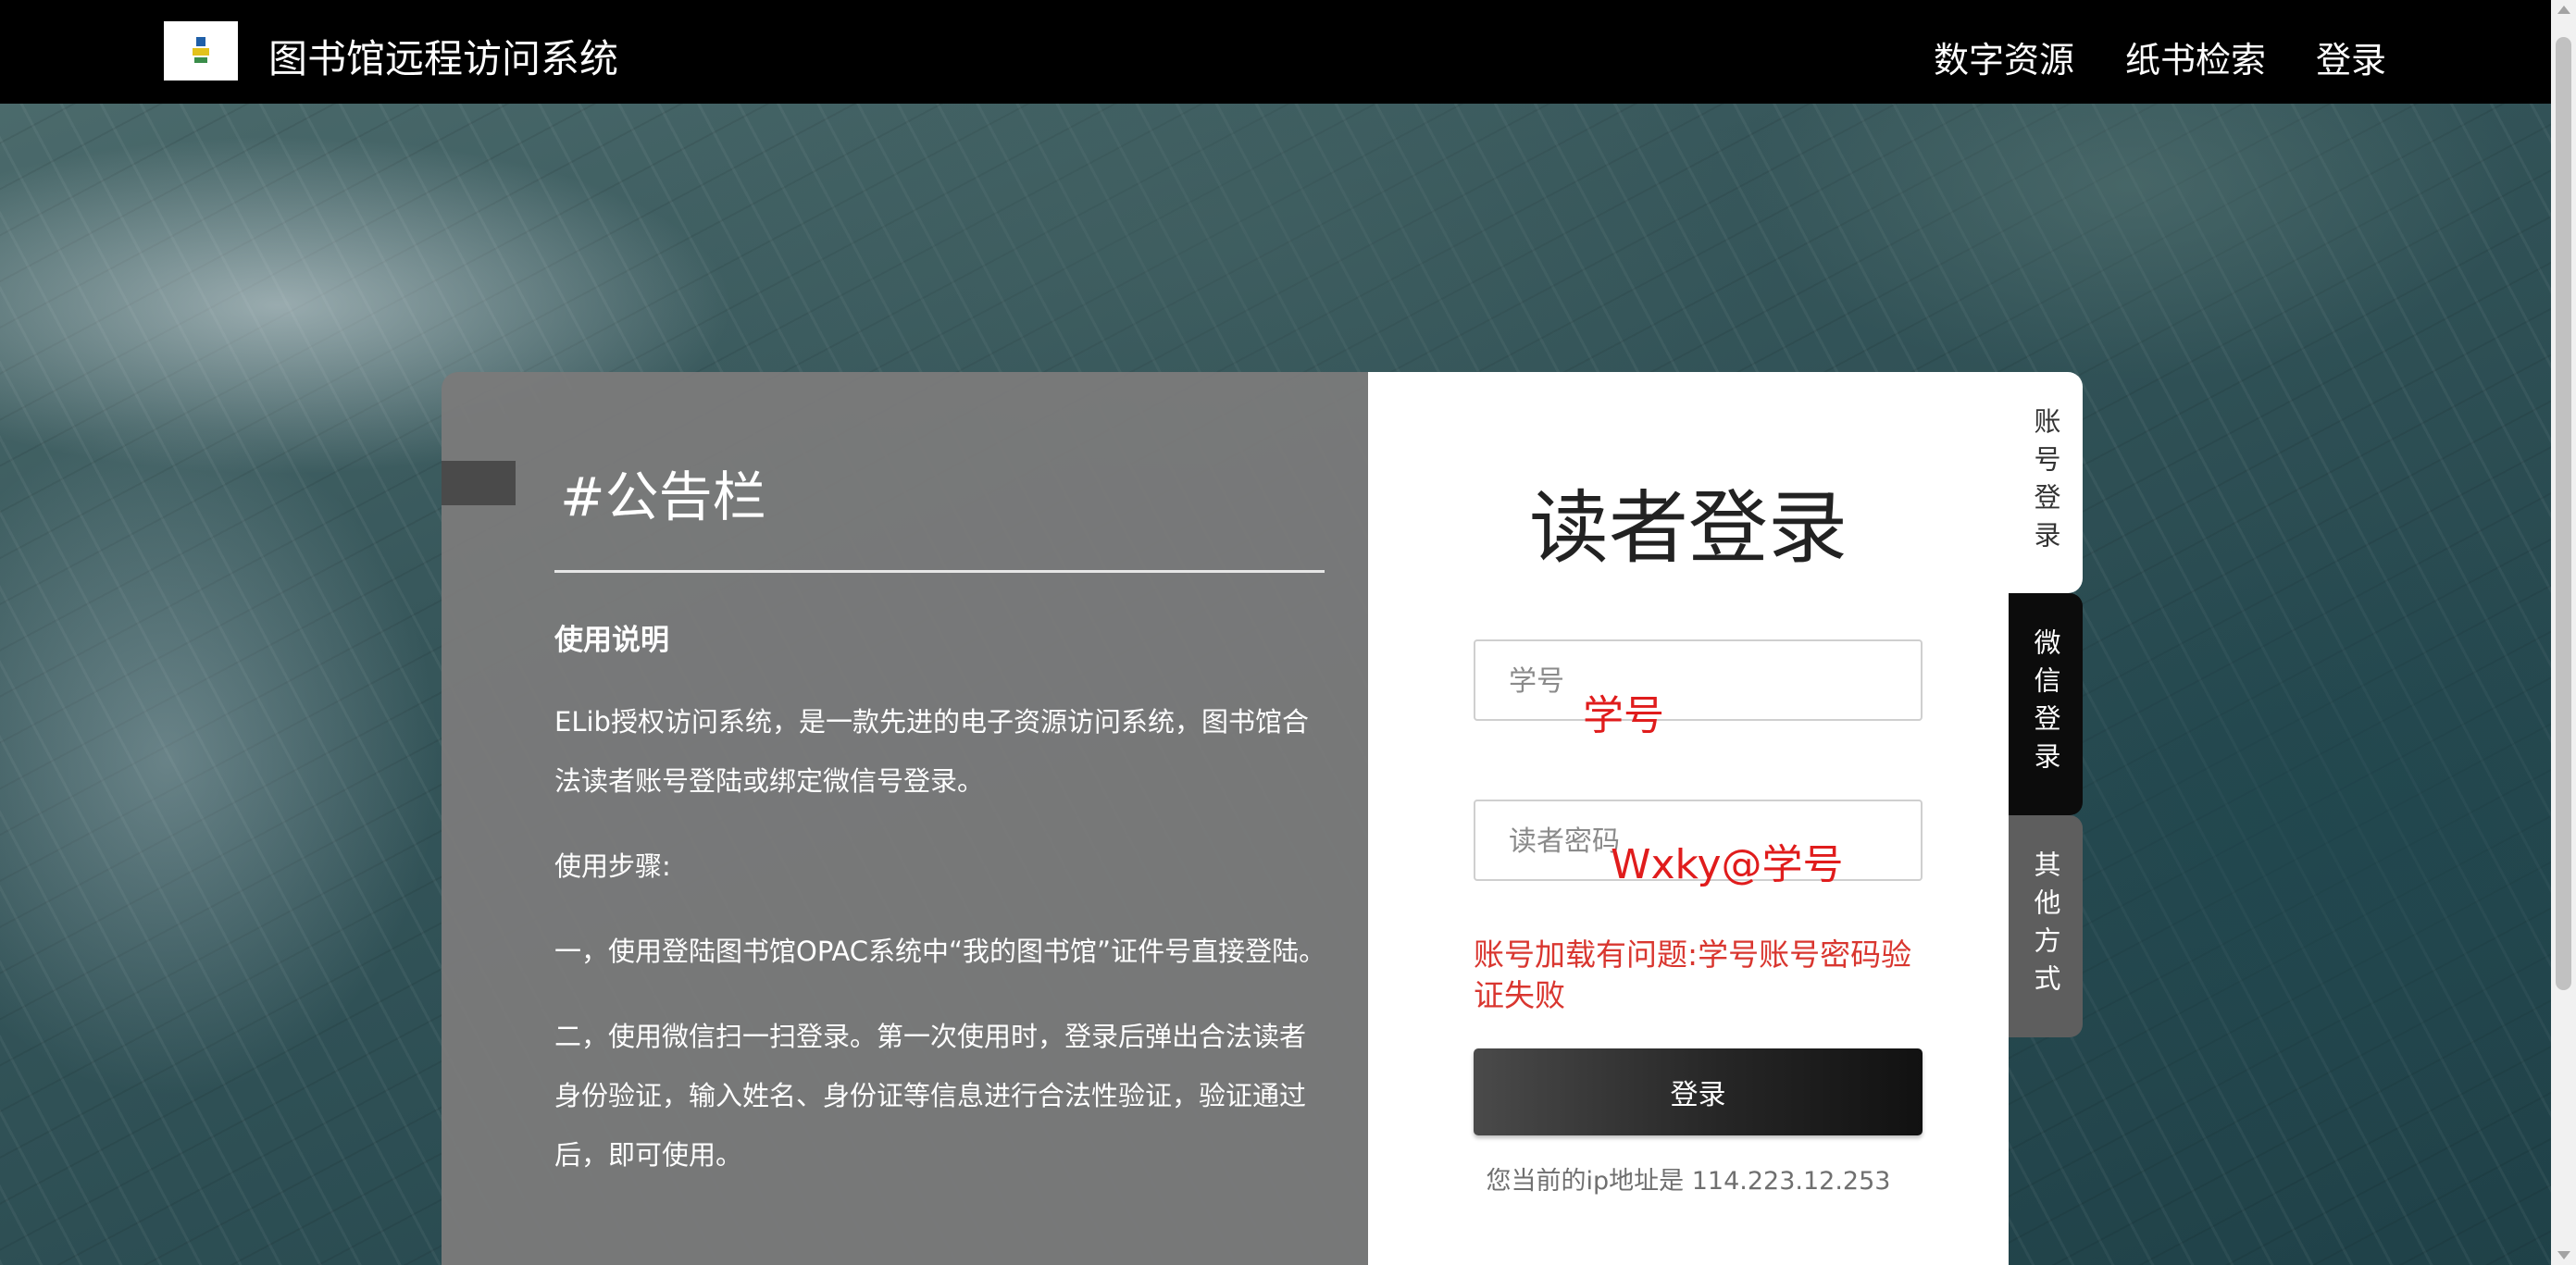  I want to click on tab-other-methods-label: 其他方式, so click(2046, 926).